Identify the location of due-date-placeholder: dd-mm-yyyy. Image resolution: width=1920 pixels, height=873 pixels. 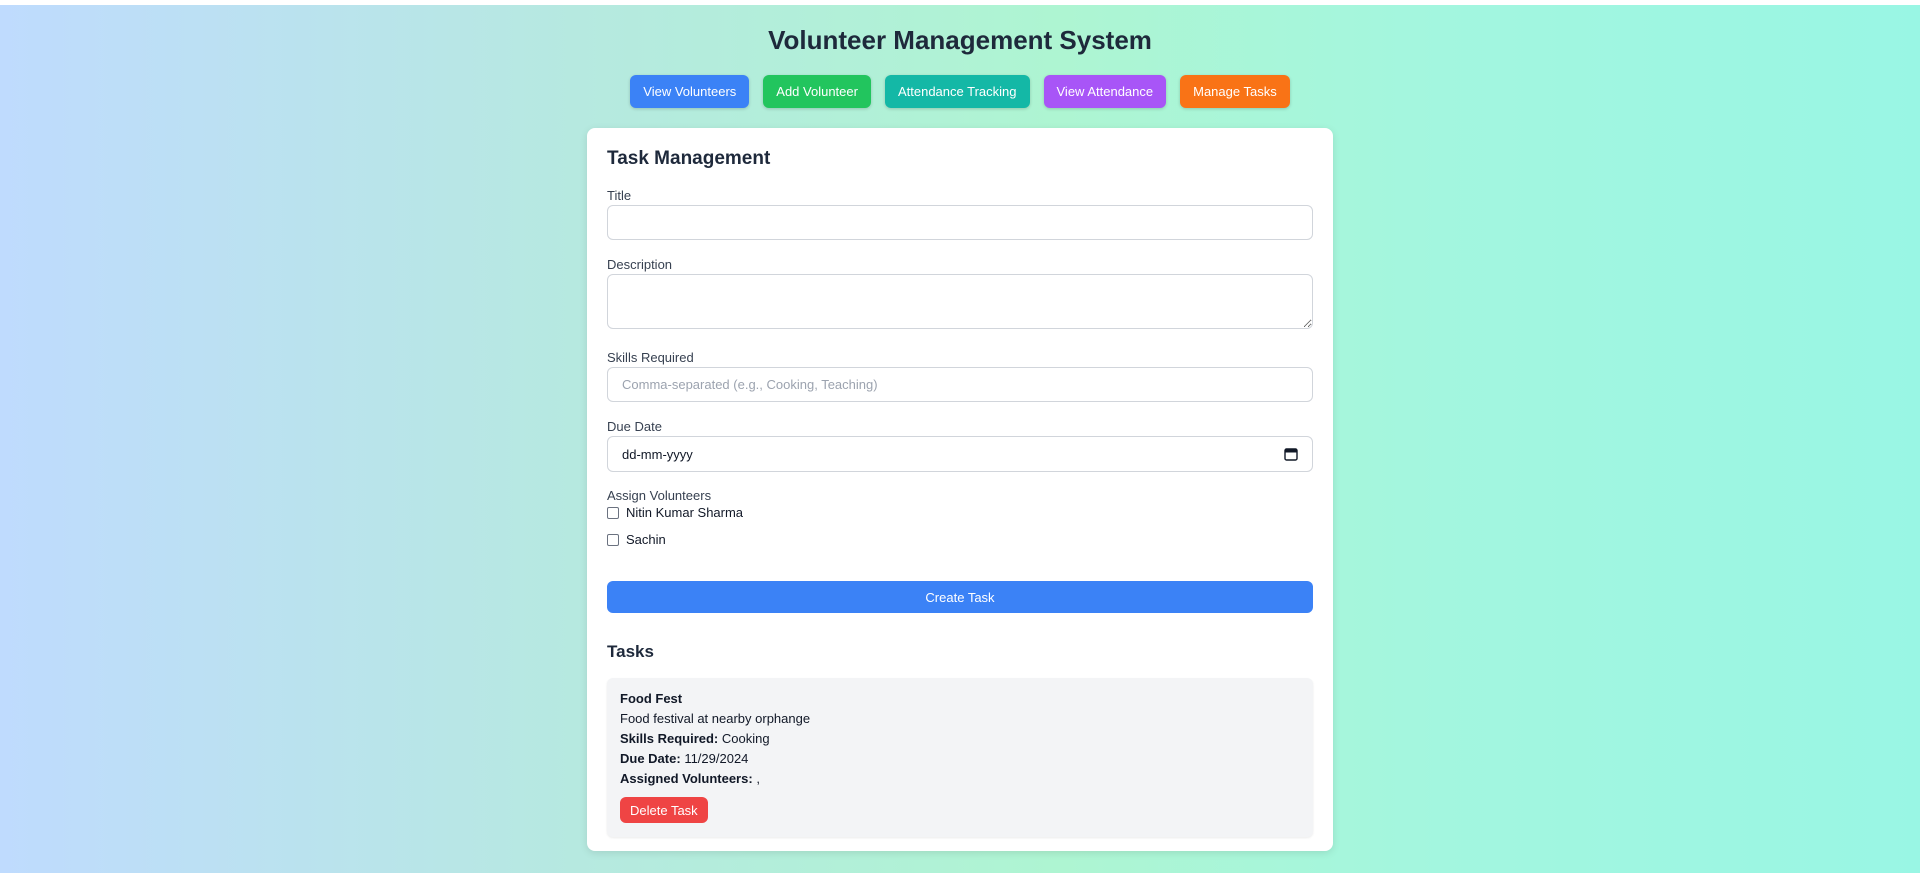
(657, 454).